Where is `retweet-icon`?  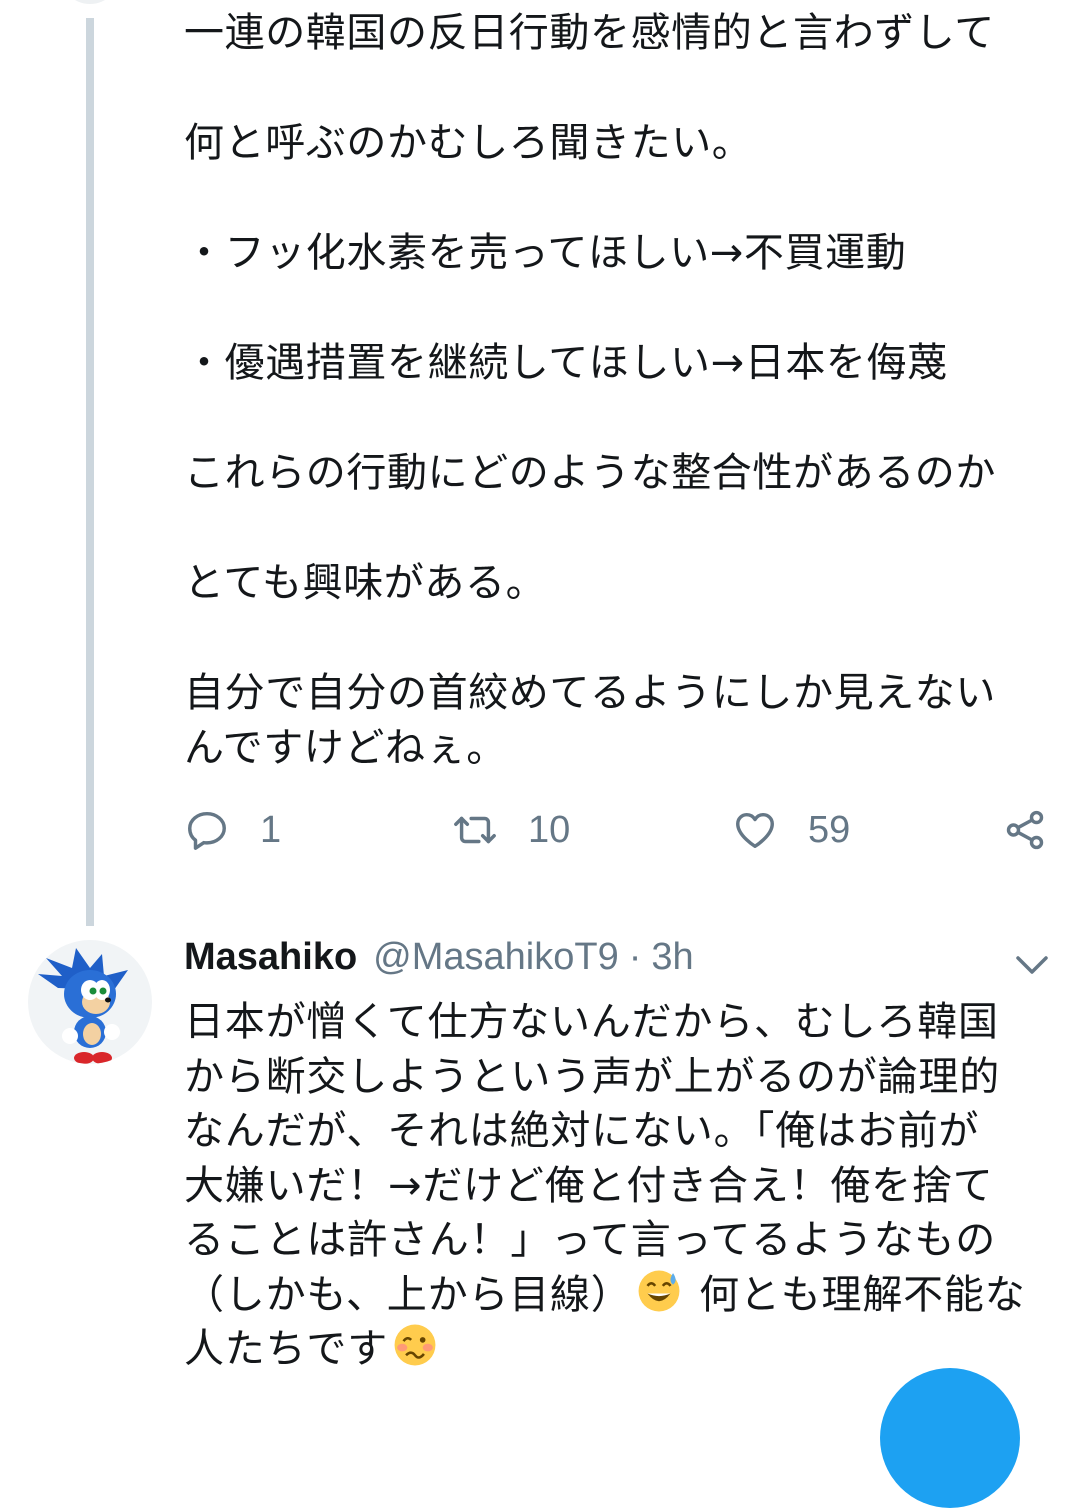 retweet-icon is located at coordinates (475, 830).